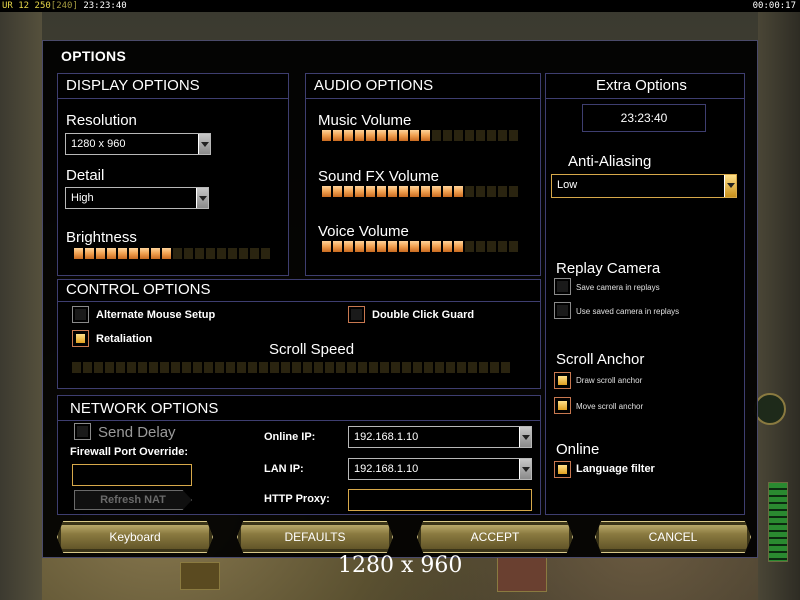  I want to click on draw-scroll-anchor-checkbox, so click(562, 380).